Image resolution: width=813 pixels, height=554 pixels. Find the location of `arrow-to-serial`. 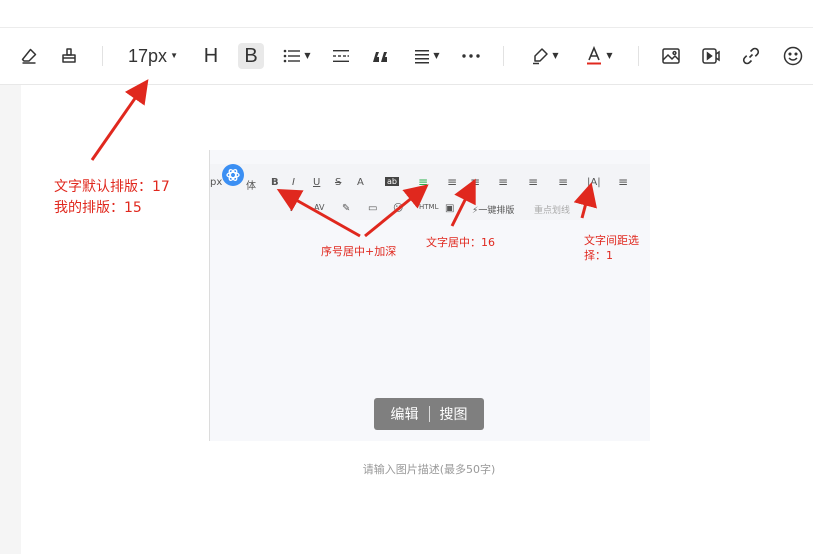

arrow-to-serial is located at coordinates (318, 213).